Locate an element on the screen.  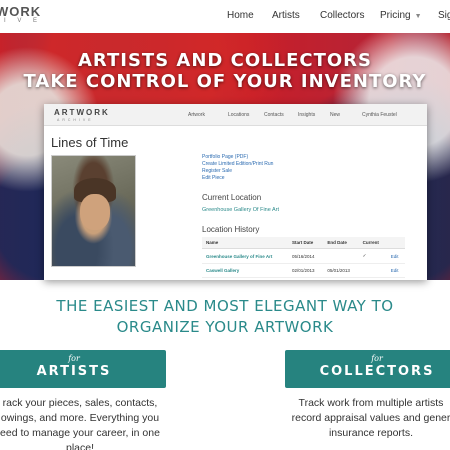
logo-subtext: I V E is located at coordinates (23, 21).